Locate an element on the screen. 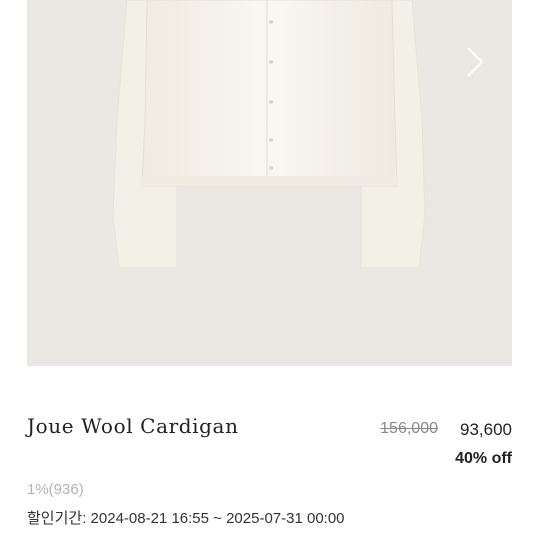 Image resolution: width=539 pixels, height=539 pixels. chevron-right-icon is located at coordinates (475, 62).